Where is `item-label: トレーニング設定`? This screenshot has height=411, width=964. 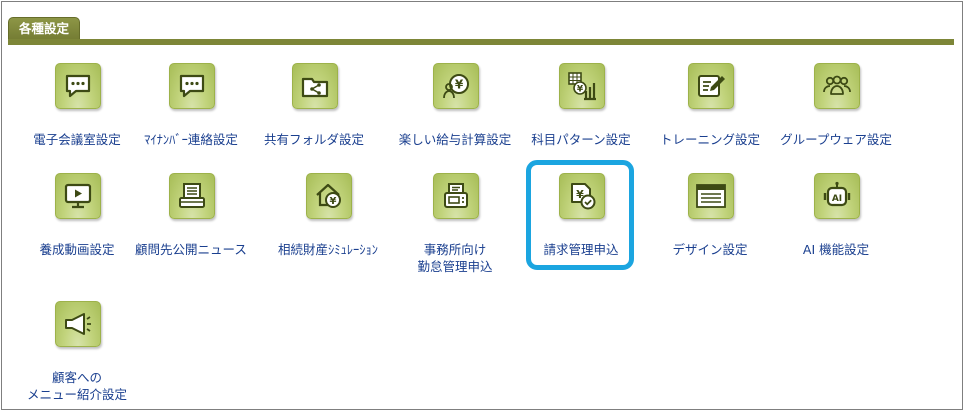 item-label: トレーニング設定 is located at coordinates (709, 139).